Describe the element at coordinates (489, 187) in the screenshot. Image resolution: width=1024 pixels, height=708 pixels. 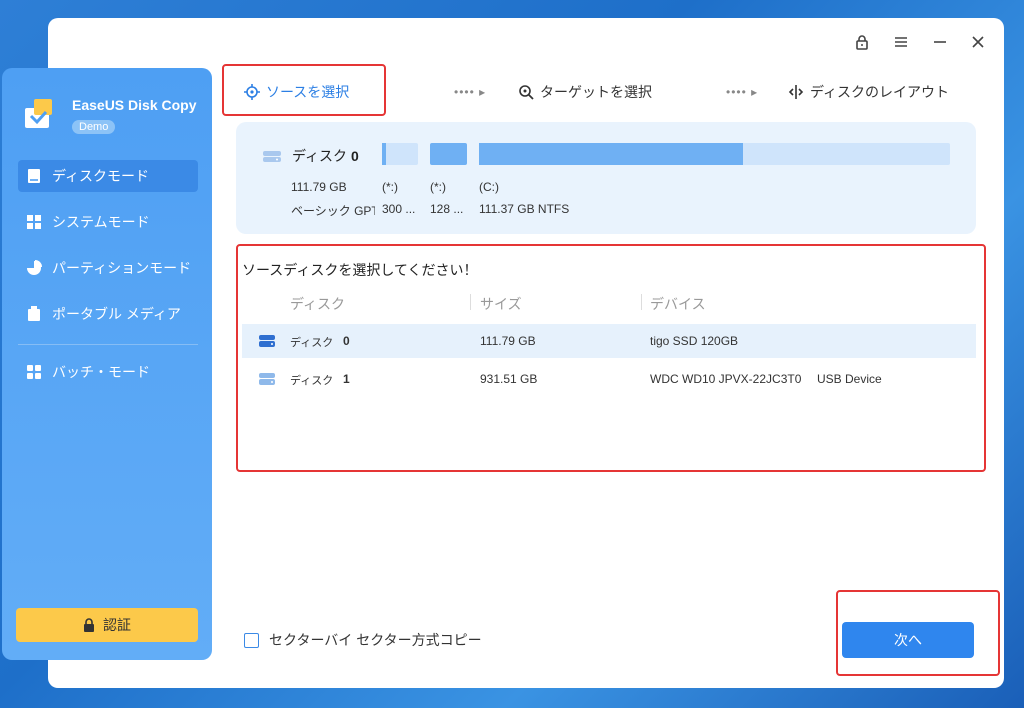
I see `partition-name: (C:)` at that location.